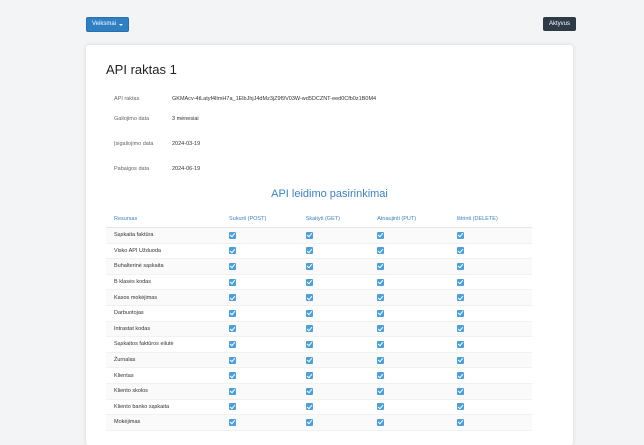 Image resolution: width=644 pixels, height=445 pixels. What do you see at coordinates (334, 168) in the screenshot?
I see `info-row-end-date: Pabaigos data 2024-06-19` at bounding box center [334, 168].